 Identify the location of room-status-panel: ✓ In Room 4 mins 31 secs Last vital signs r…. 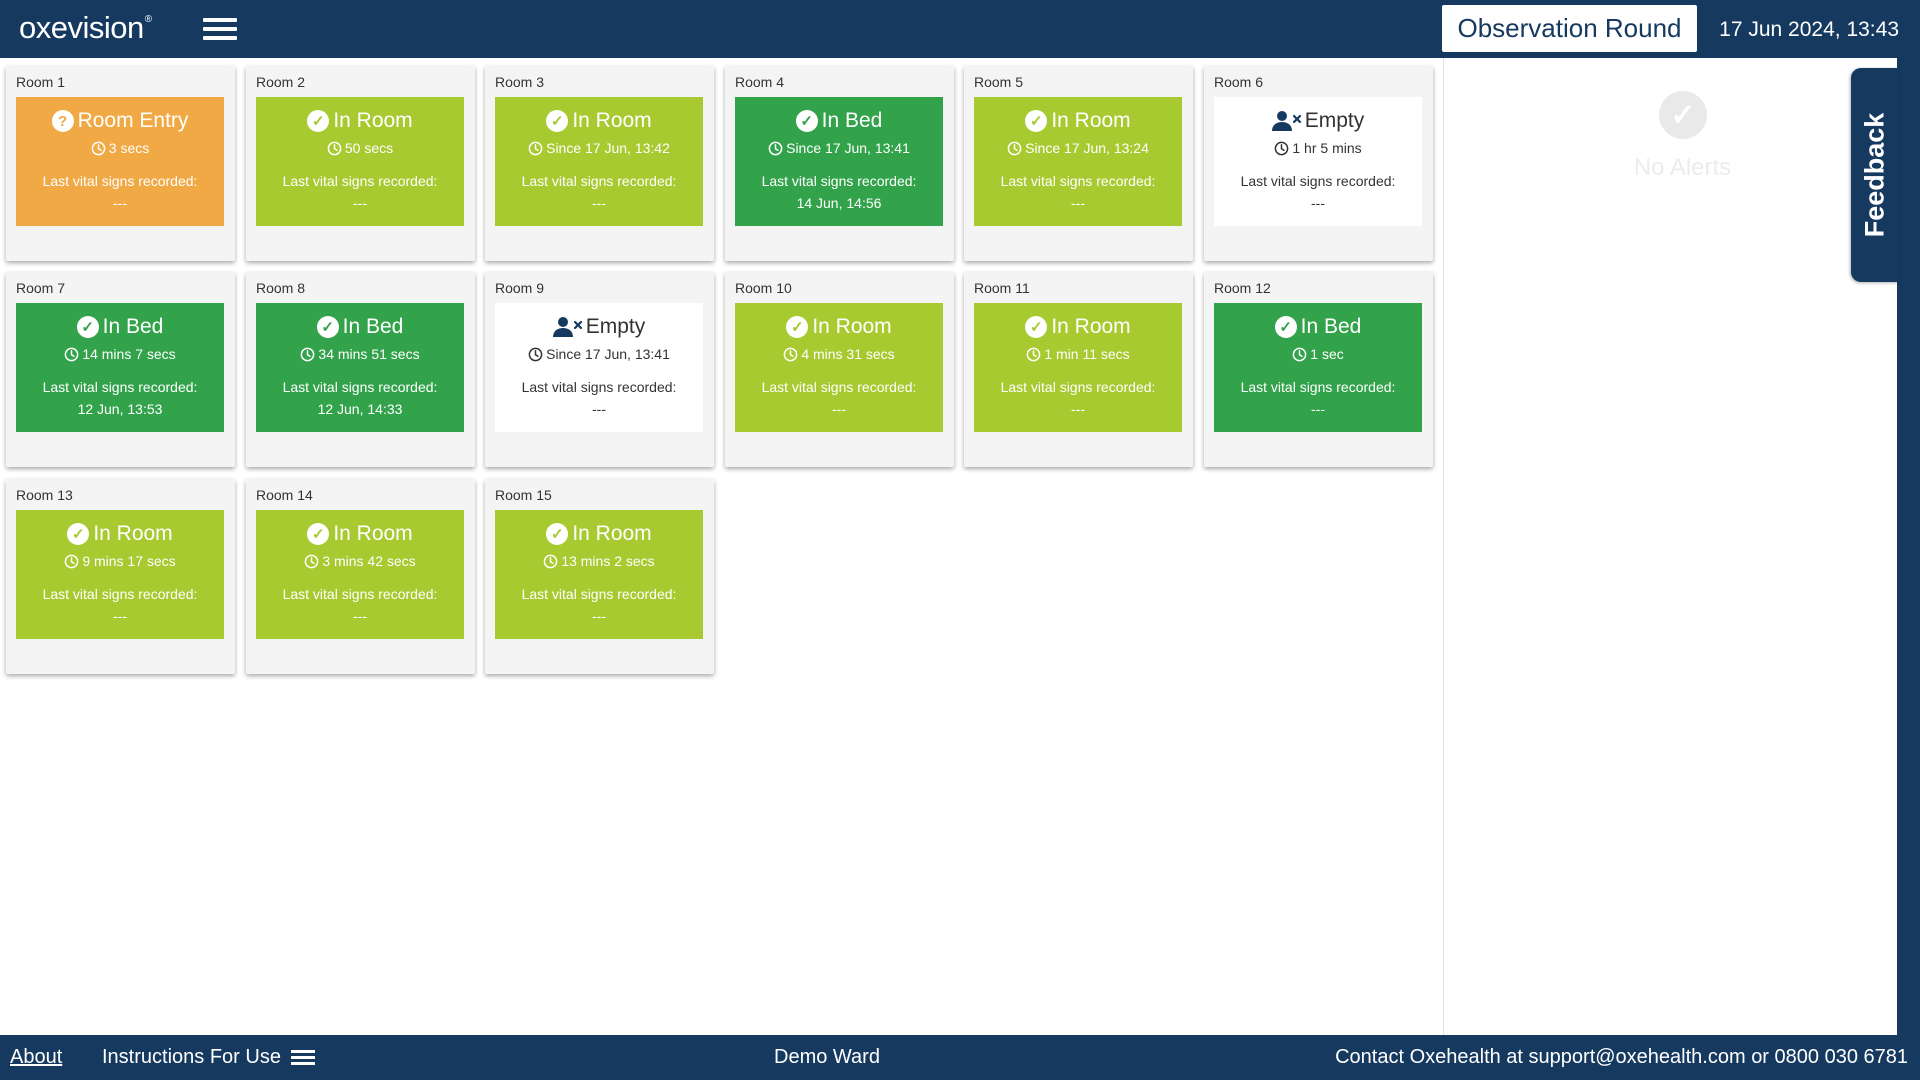
(839, 367).